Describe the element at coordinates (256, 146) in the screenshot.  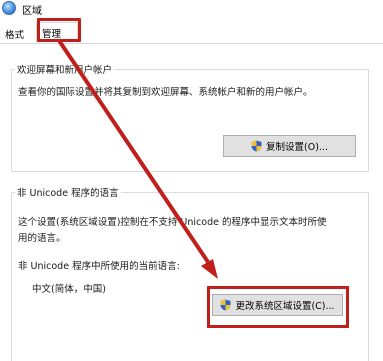
I see `uac-shield-icon` at that location.